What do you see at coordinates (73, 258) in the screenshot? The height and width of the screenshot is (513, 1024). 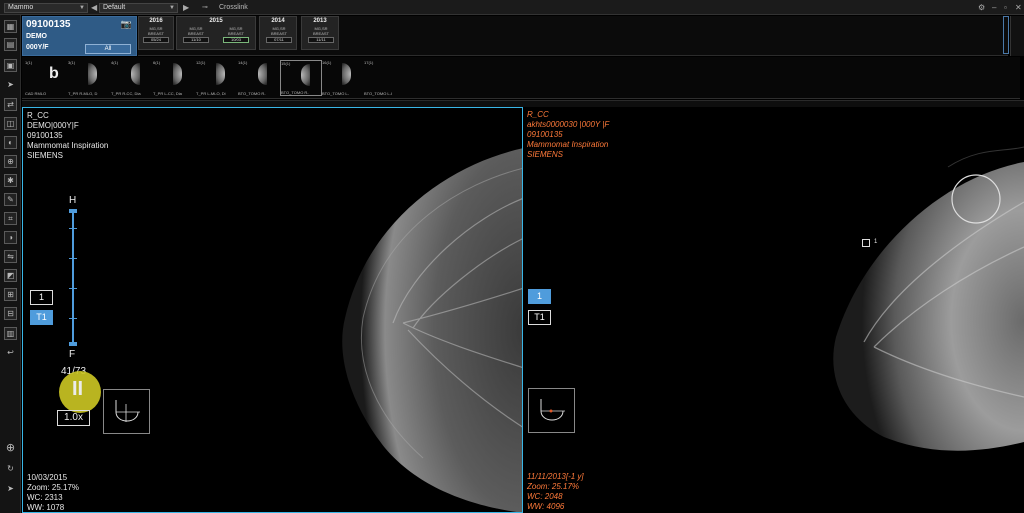 I see `ruler-tick` at bounding box center [73, 258].